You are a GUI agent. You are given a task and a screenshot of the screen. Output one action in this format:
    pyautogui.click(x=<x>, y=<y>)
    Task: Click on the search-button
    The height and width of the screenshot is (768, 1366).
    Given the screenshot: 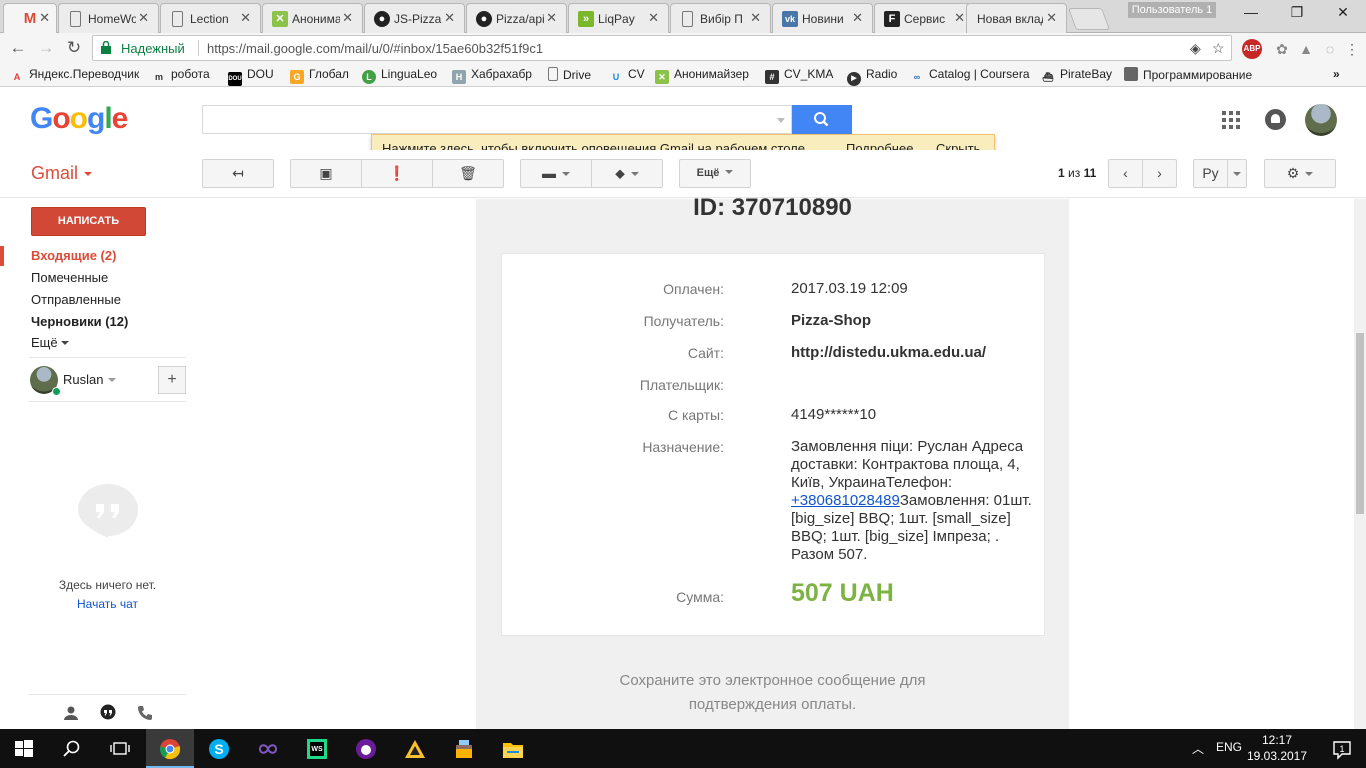 What is the action you would take?
    pyautogui.click(x=822, y=119)
    